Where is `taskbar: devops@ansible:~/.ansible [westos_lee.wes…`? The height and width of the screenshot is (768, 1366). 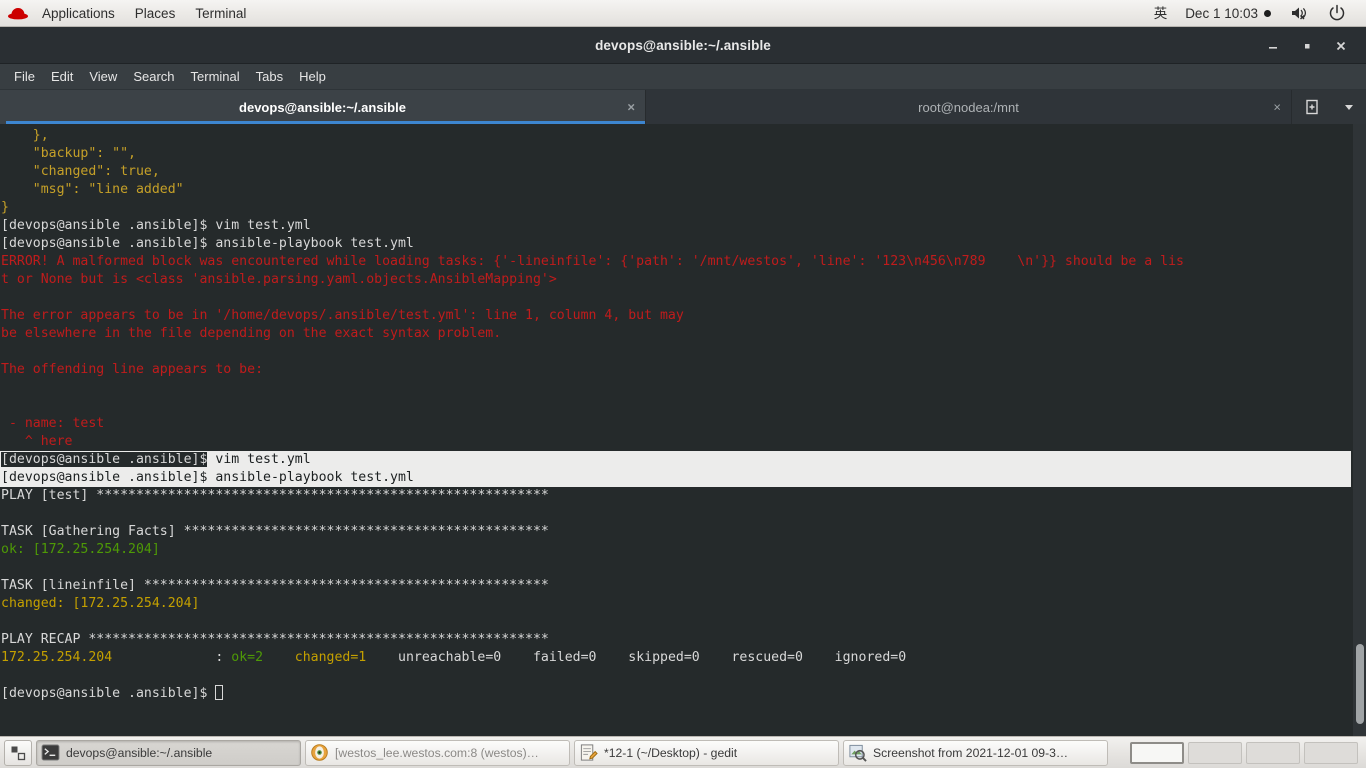 taskbar: devops@ansible:~/.ansible [westos_lee.wes… is located at coordinates (683, 752).